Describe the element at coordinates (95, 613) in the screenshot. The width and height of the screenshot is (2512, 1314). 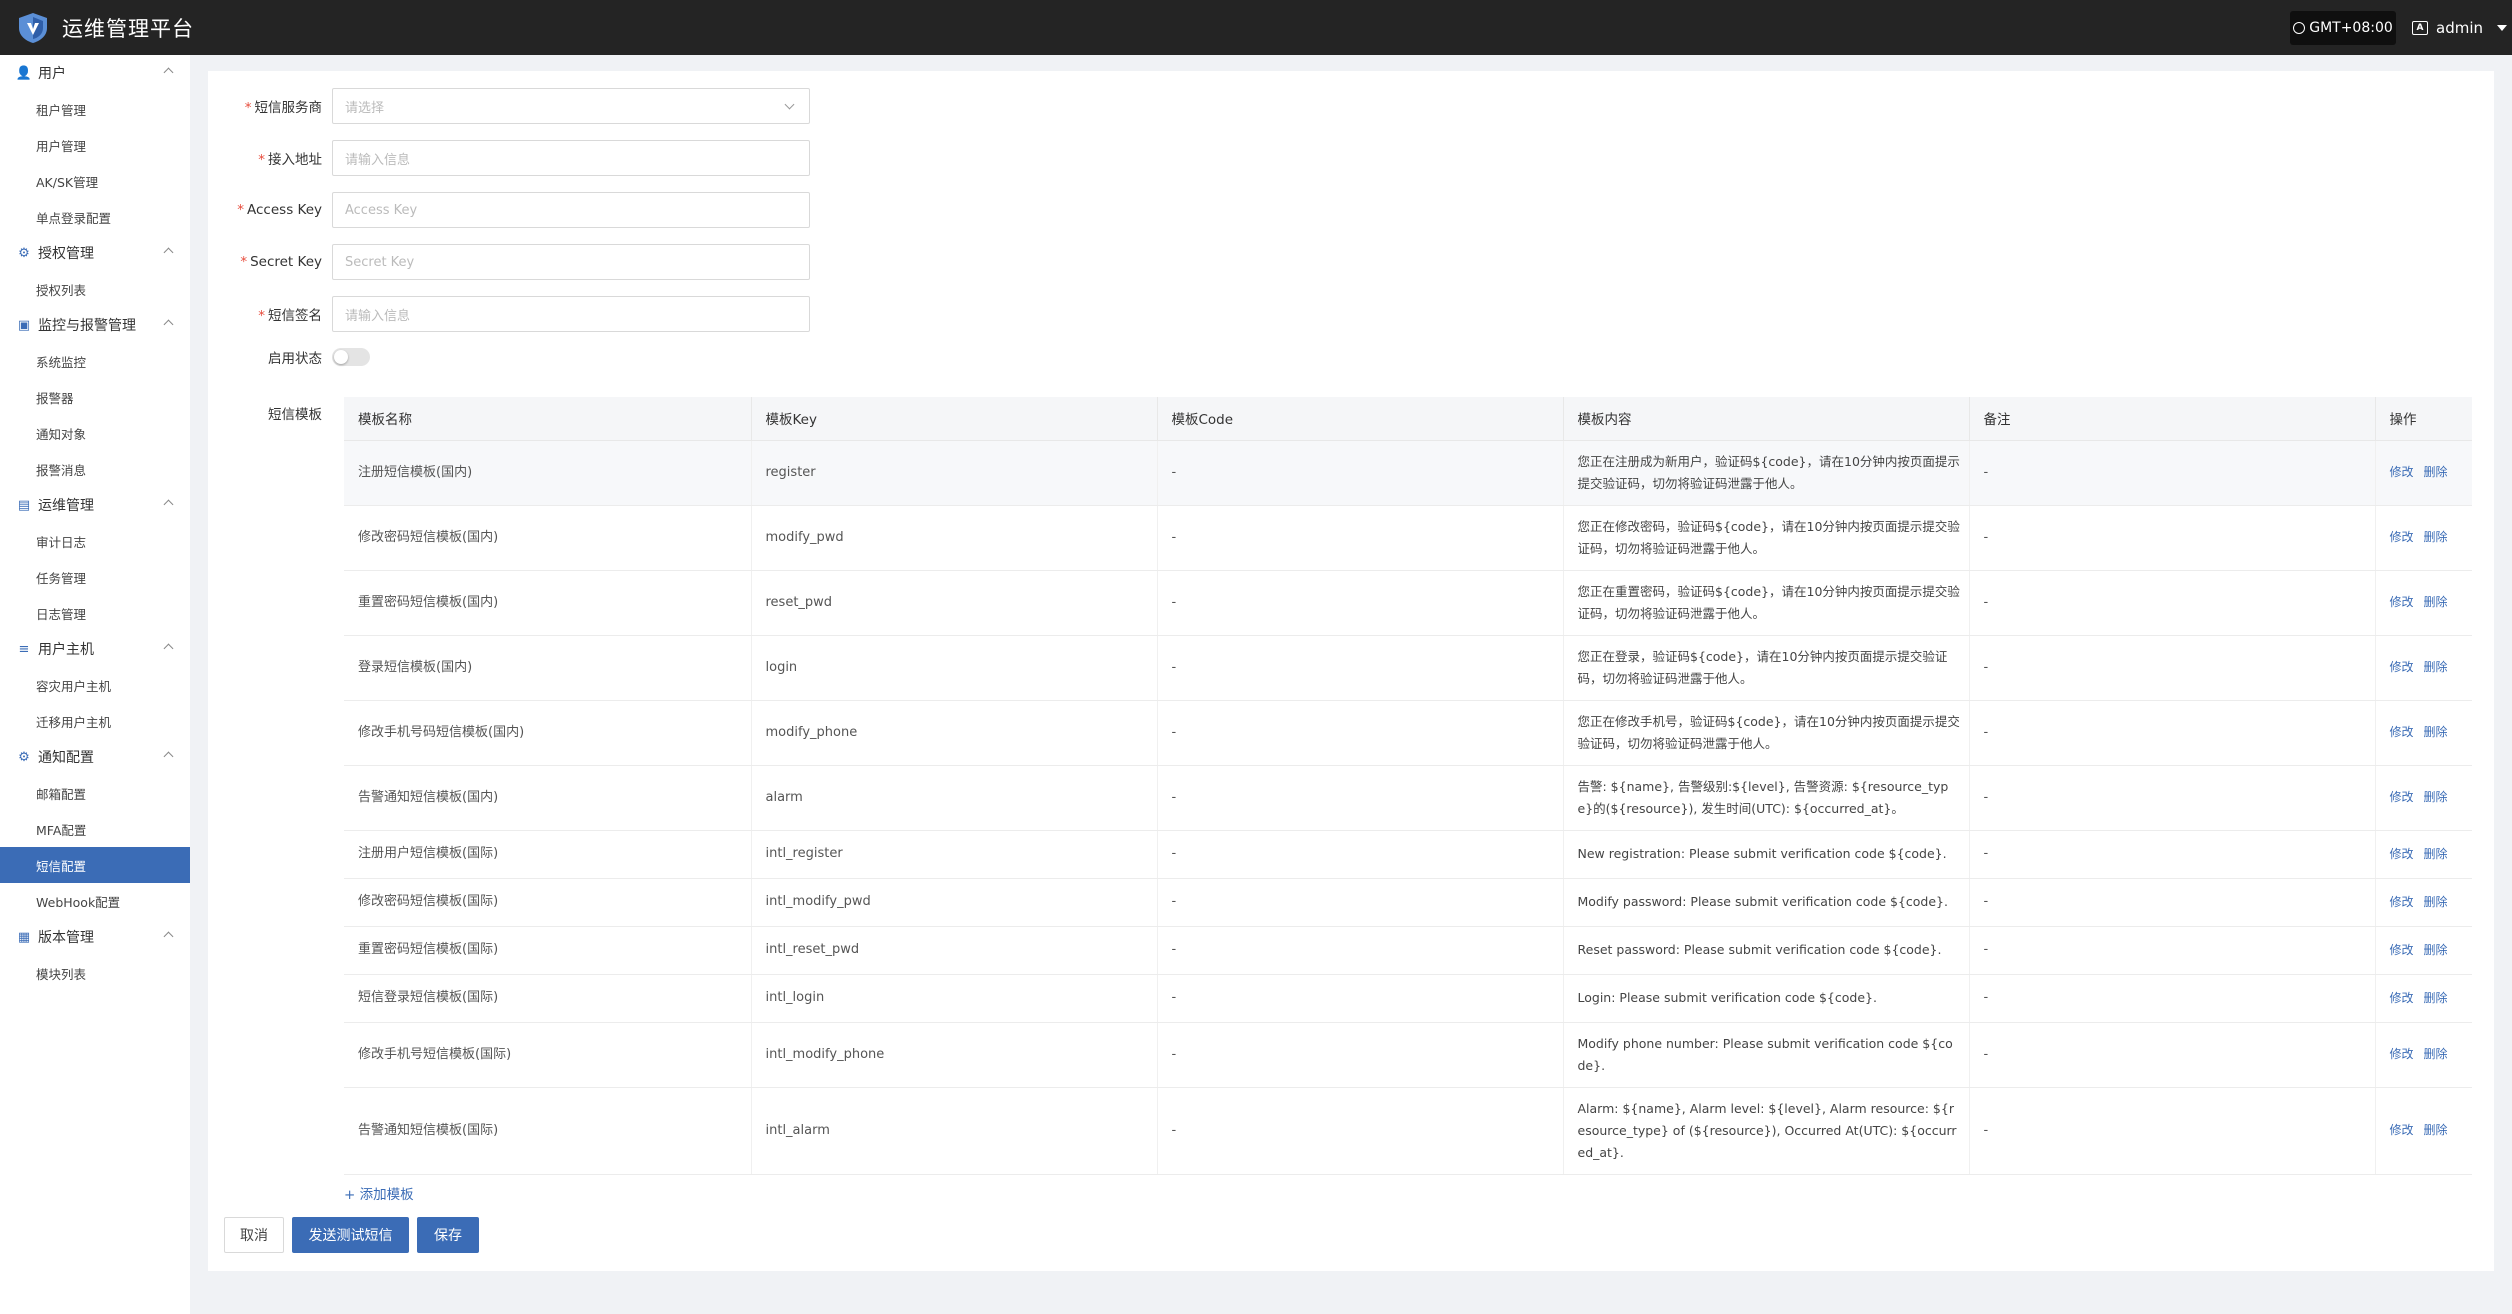
I see `sidebar-item: 日志管理` at that location.